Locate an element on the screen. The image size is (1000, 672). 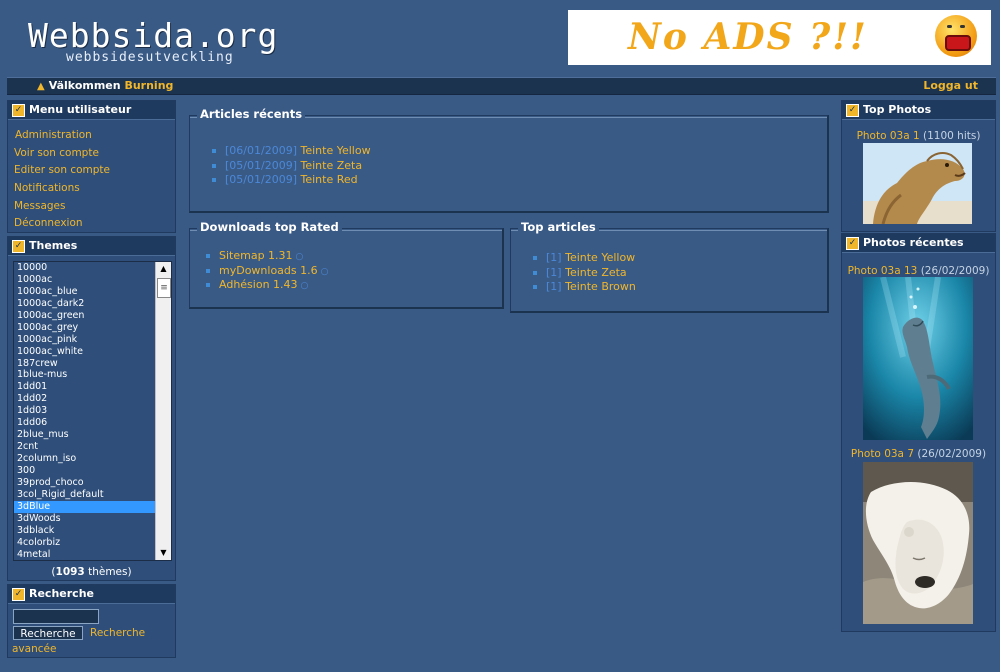
user-bar: ▲ Välkommen Burning Logga ut is located at coordinates (501, 86).